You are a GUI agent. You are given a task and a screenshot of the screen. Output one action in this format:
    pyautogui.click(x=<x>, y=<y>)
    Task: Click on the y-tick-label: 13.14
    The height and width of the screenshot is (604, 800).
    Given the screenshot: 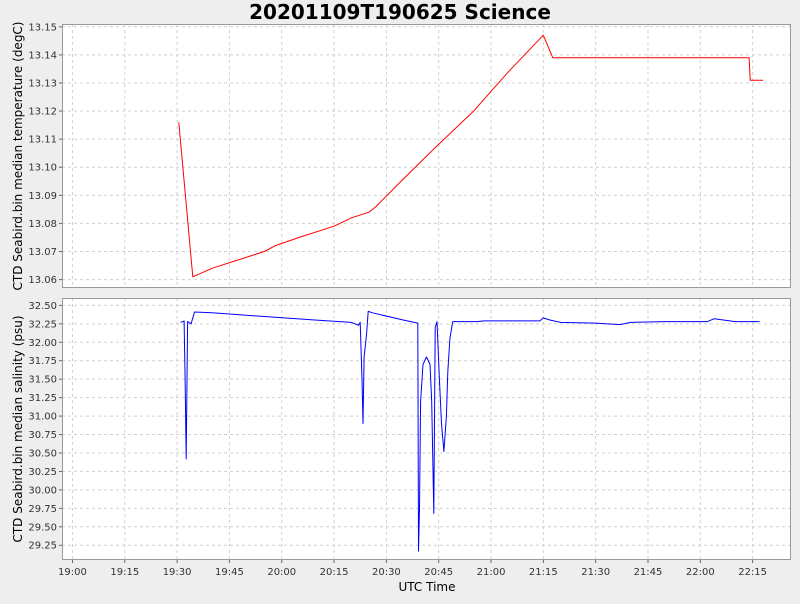 What is the action you would take?
    pyautogui.click(x=42, y=55)
    